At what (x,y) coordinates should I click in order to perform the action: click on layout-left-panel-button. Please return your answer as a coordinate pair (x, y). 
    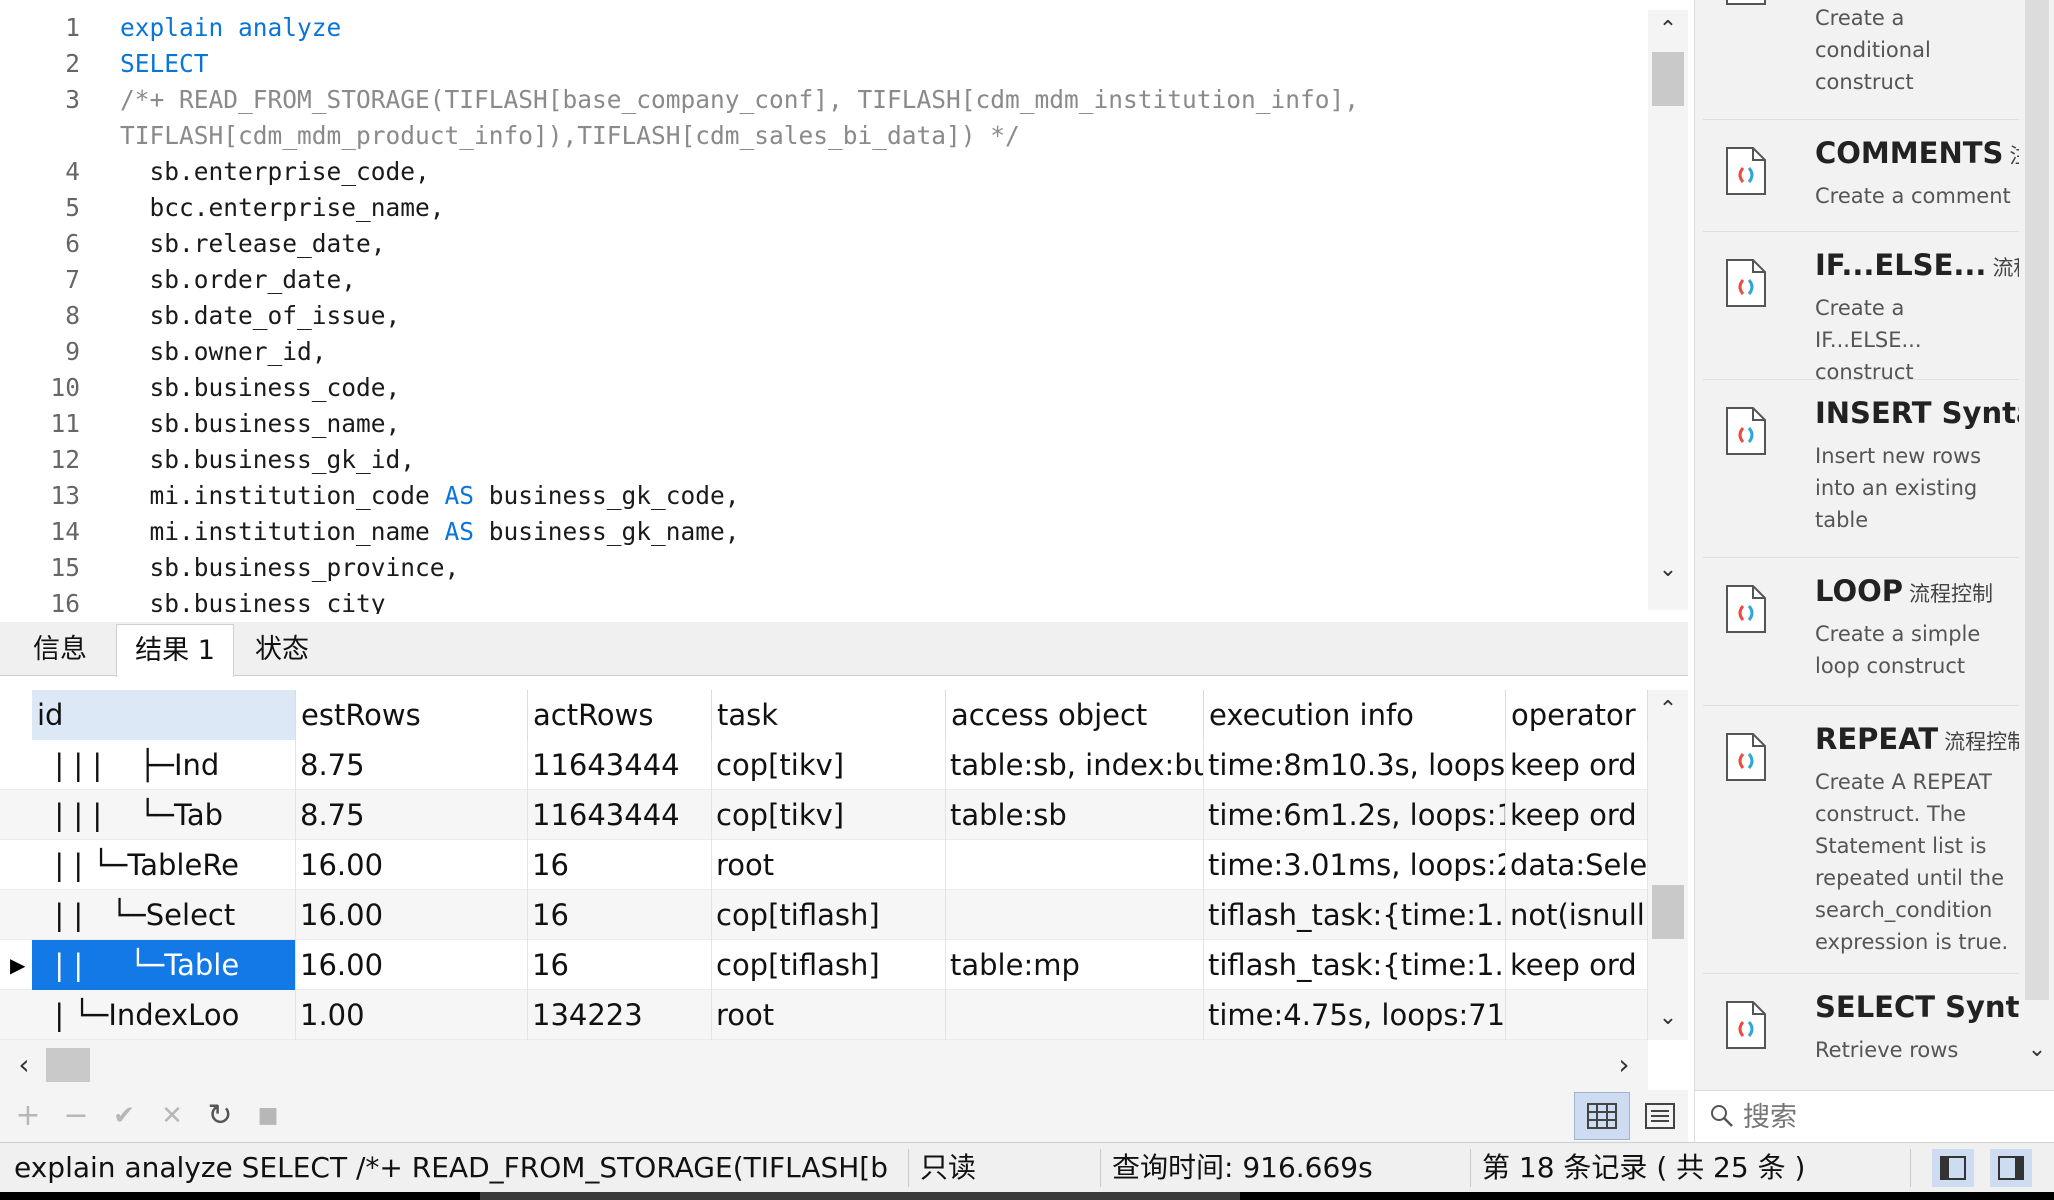
    Looking at the image, I should click on (1953, 1168).